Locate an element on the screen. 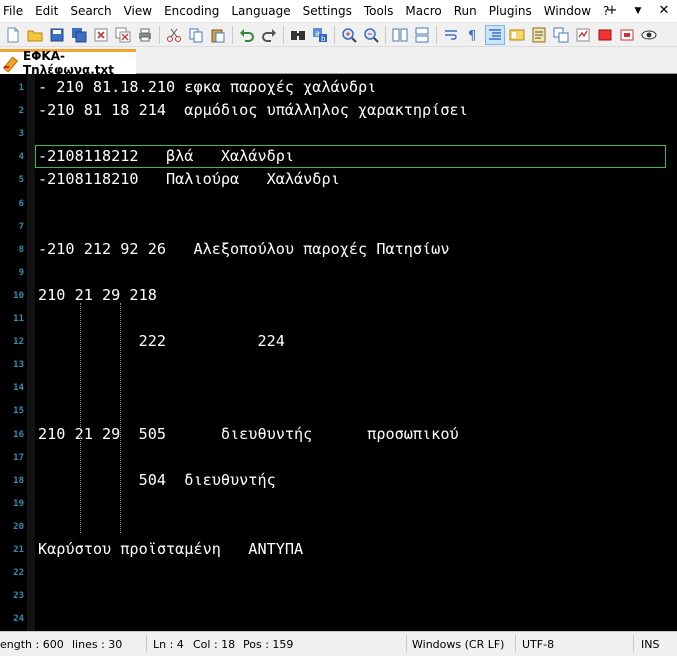  editor-line: 13 is located at coordinates (338, 364).